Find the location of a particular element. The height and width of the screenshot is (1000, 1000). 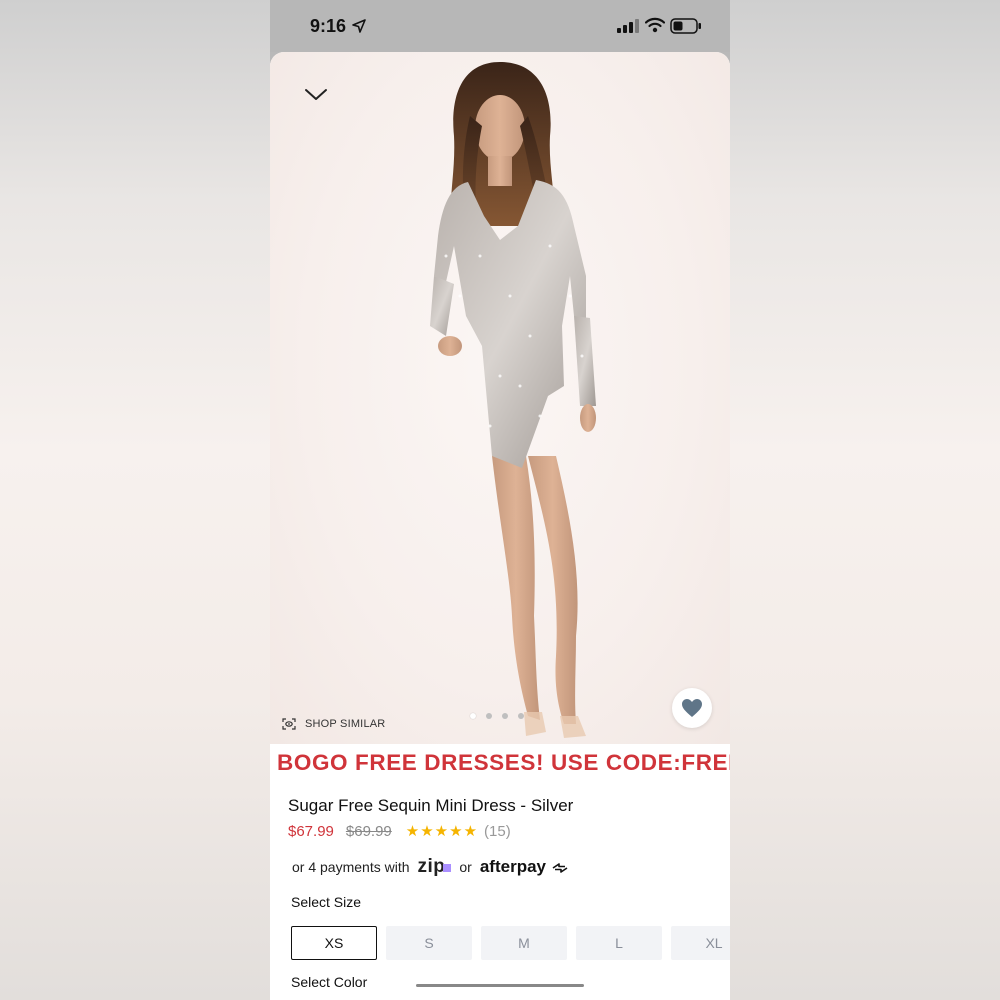

size-option-xl: XL is located at coordinates (700, 943).